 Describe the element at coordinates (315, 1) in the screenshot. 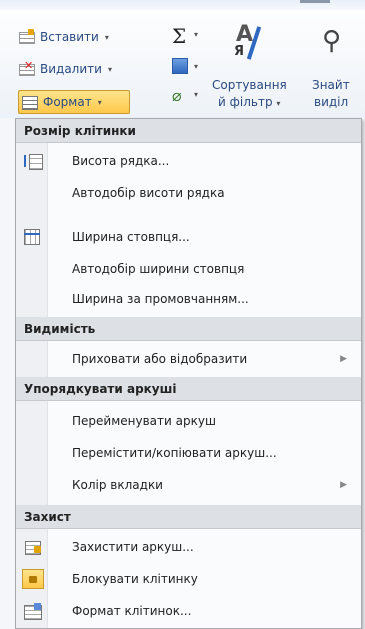

I see `ribbon-top-dash` at that location.